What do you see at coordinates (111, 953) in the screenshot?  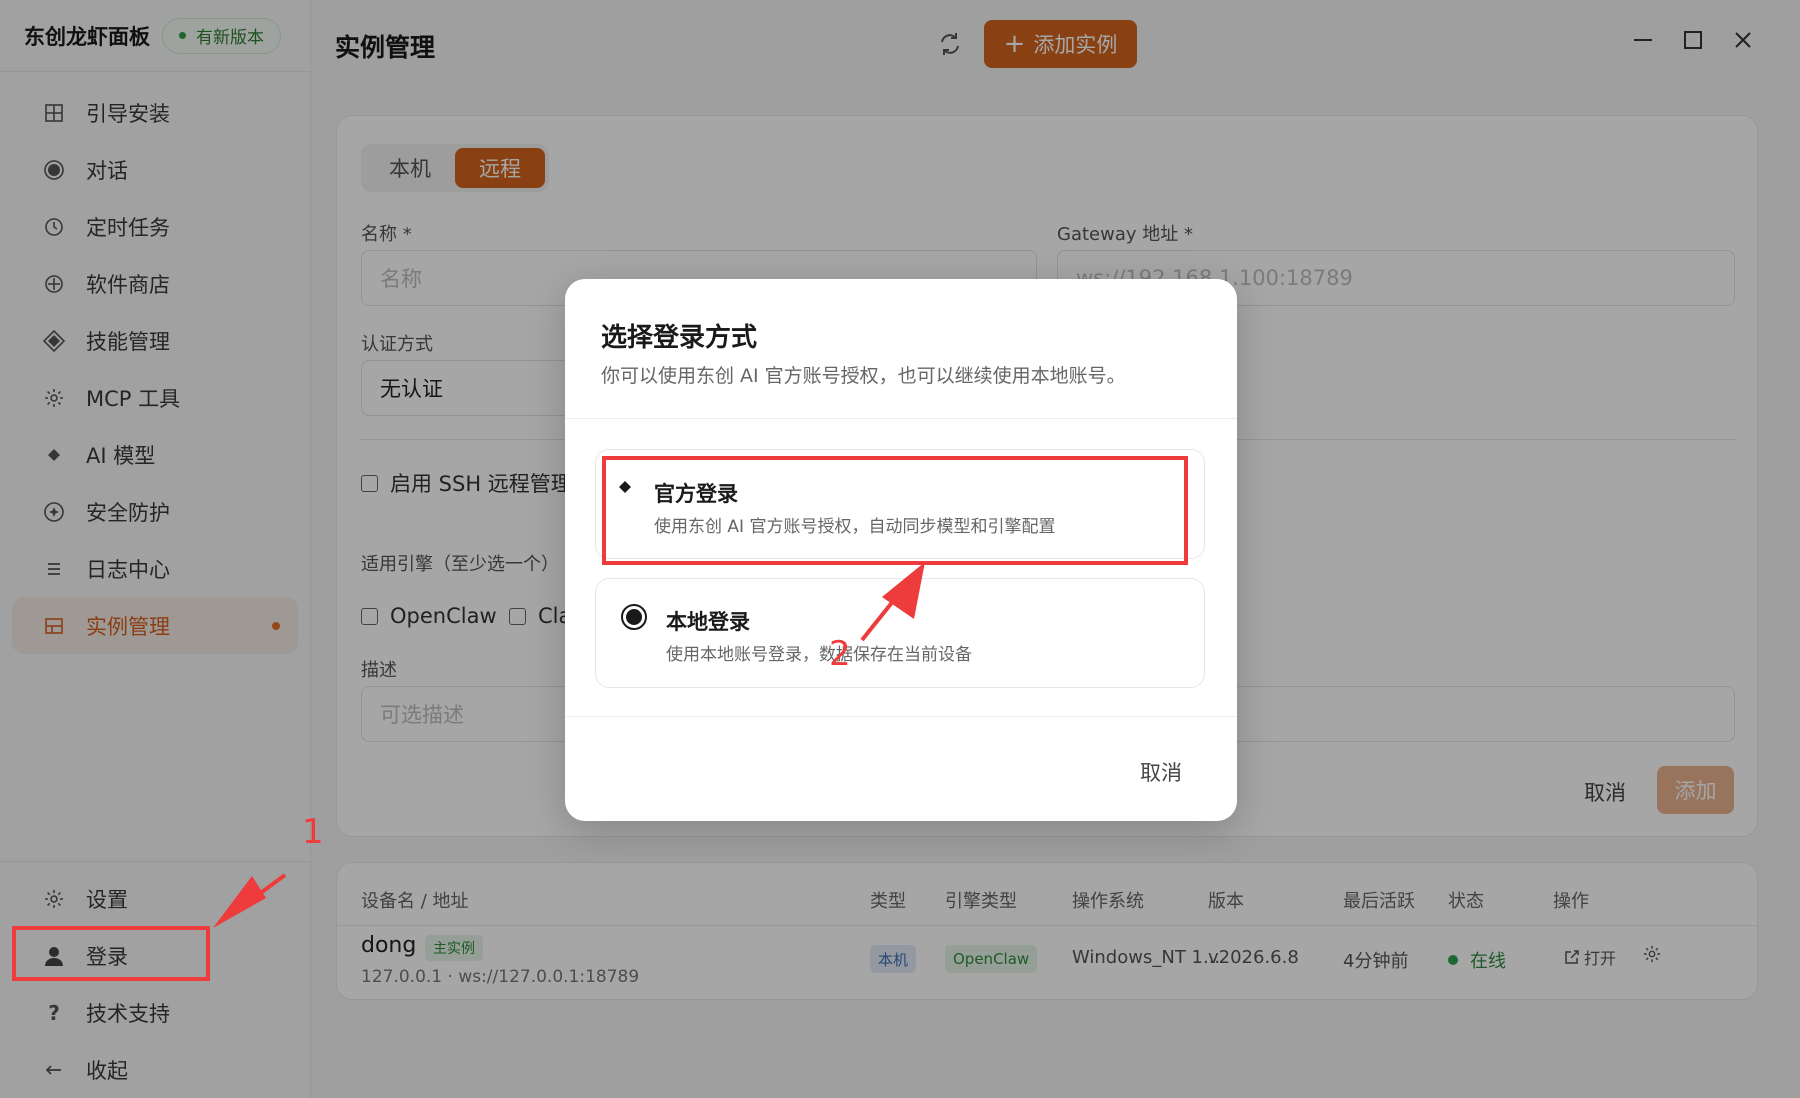 I see `annotation-box-login` at bounding box center [111, 953].